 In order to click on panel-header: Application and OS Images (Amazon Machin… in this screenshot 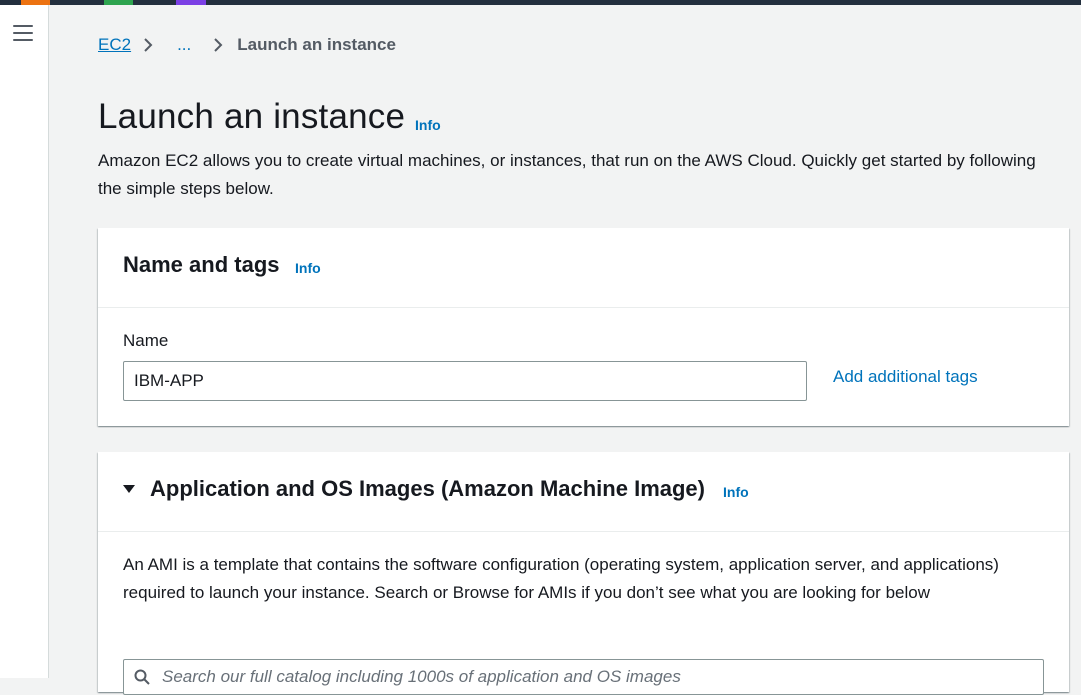, I will do `click(583, 492)`.